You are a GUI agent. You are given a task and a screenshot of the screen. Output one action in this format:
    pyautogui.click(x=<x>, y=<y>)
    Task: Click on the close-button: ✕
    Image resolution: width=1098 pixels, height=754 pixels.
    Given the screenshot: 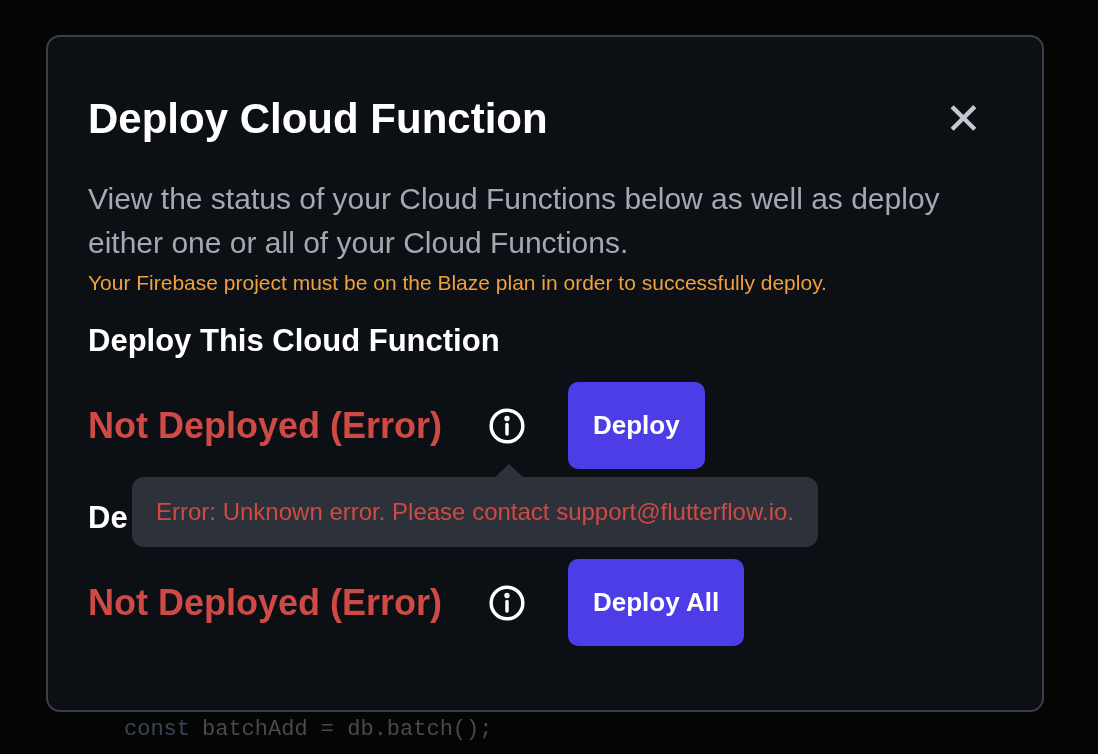 What is the action you would take?
    pyautogui.click(x=963, y=119)
    